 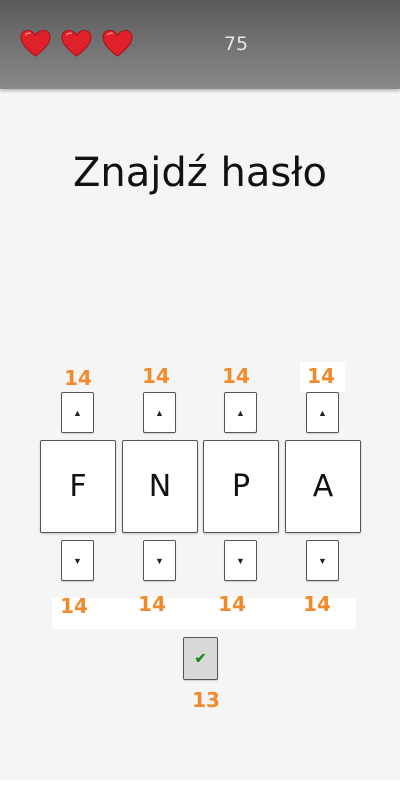 I want to click on letter-tile: A, so click(x=323, y=486).